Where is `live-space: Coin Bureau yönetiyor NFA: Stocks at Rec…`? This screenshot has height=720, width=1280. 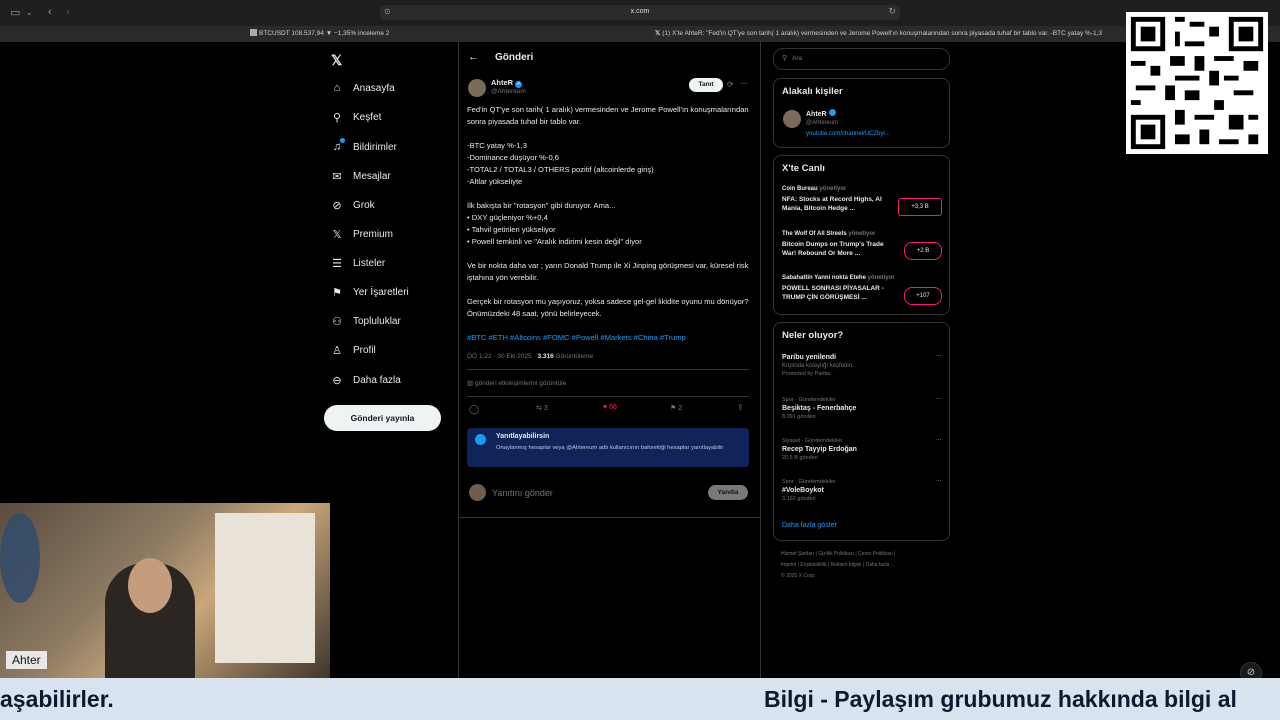
live-space: Coin Bureau yönetiyor NFA: Stocks at Rec… is located at coordinates (862, 201).